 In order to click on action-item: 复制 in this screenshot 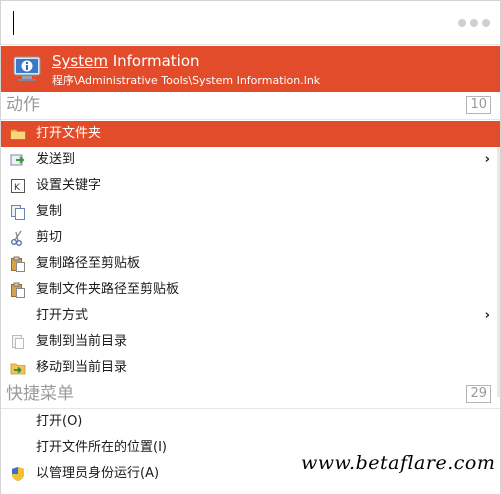, I will do `click(250, 212)`.